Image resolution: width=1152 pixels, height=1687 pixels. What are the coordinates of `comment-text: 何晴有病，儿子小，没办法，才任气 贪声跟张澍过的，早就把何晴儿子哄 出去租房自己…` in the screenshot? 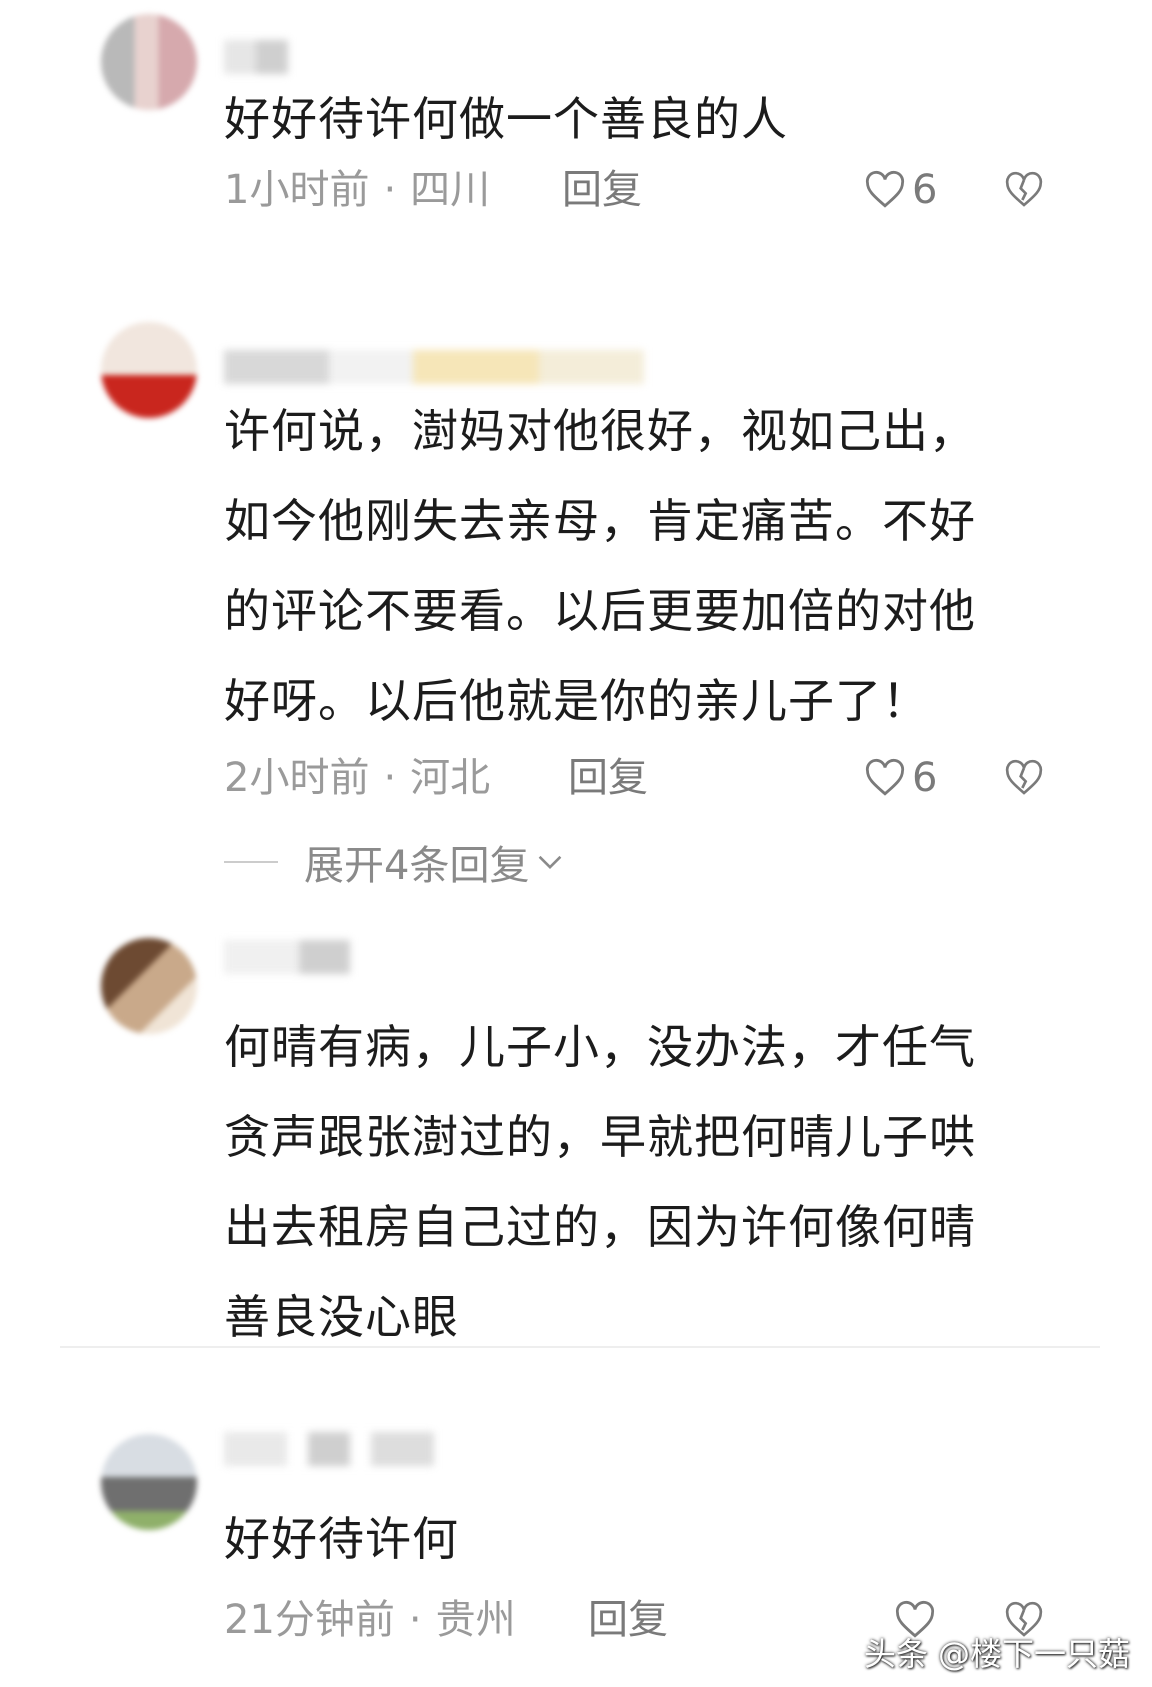 It's located at (600, 1182).